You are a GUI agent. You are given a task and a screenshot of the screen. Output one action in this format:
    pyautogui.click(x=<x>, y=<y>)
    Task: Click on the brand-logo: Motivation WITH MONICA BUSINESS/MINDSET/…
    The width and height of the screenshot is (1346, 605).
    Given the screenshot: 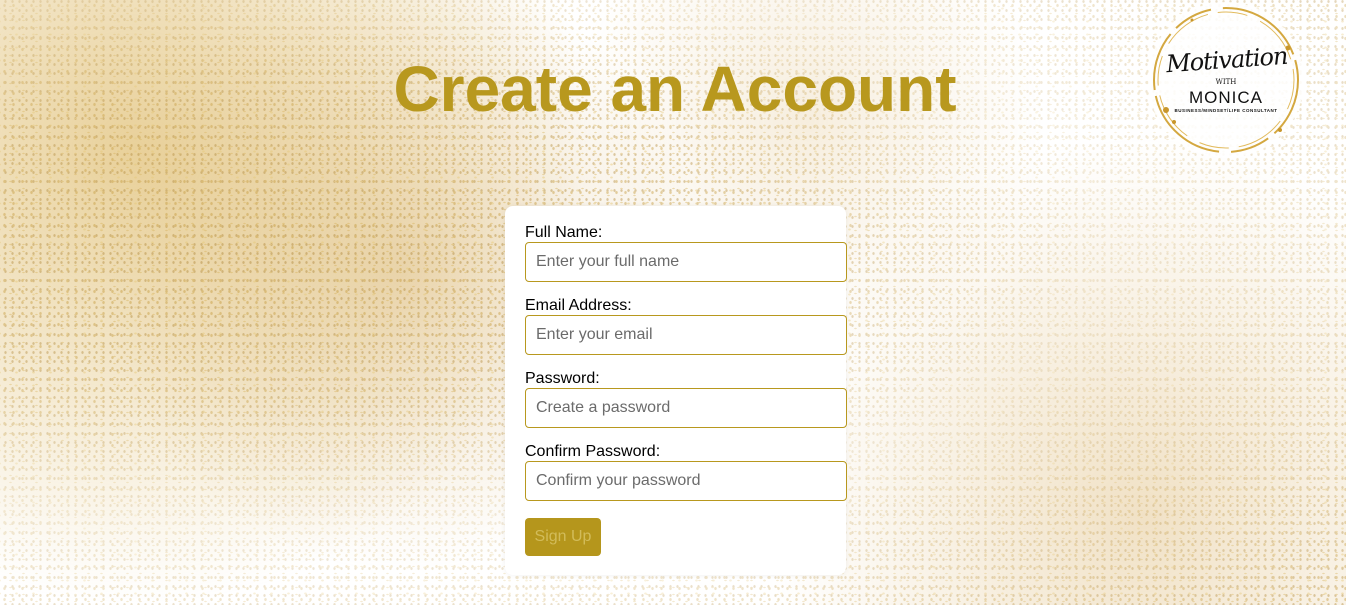 What is the action you would take?
    pyautogui.click(x=1226, y=80)
    